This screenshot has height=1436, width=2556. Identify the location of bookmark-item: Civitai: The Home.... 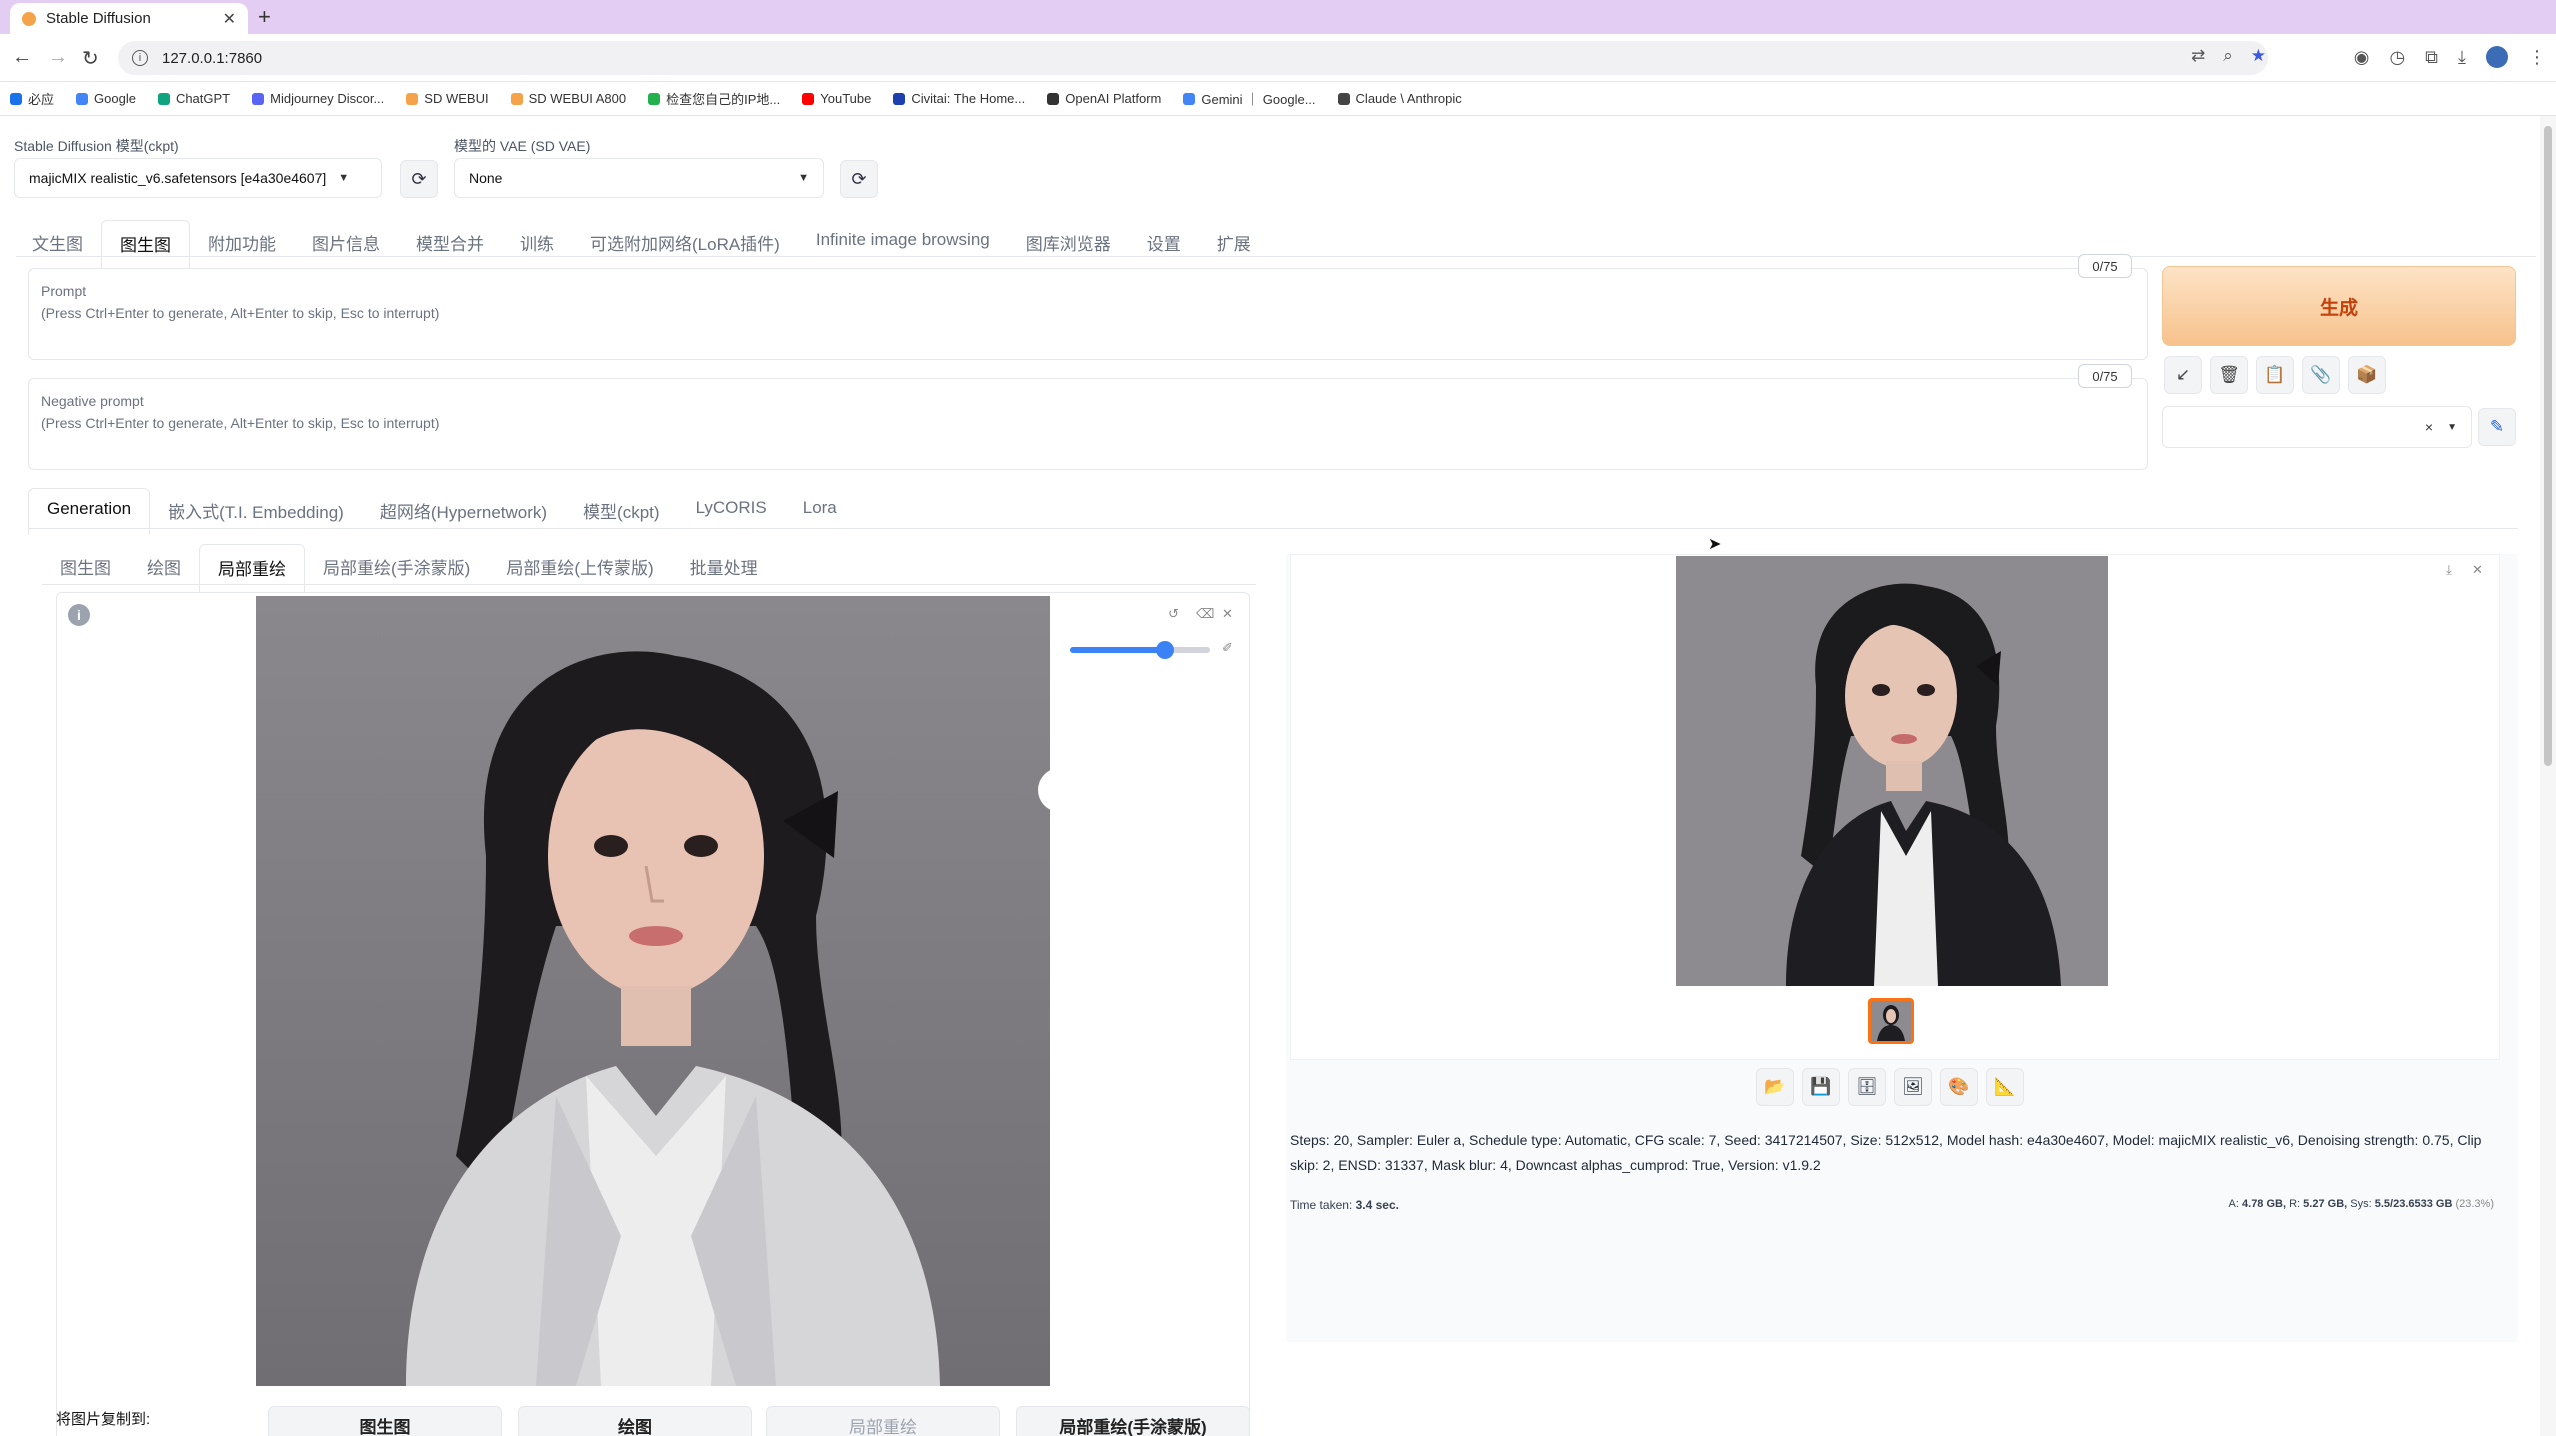
(959, 98).